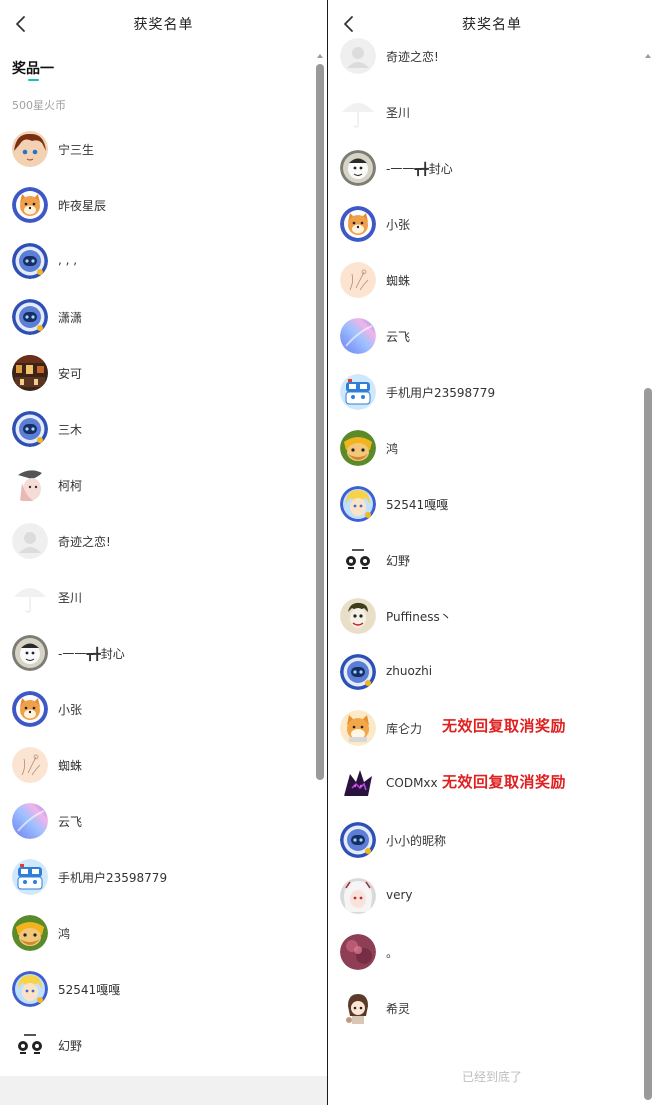 Image resolution: width=656 pixels, height=1105 pixels. Describe the element at coordinates (392, 449) in the screenshot. I see `winner-name: 鸿` at that location.